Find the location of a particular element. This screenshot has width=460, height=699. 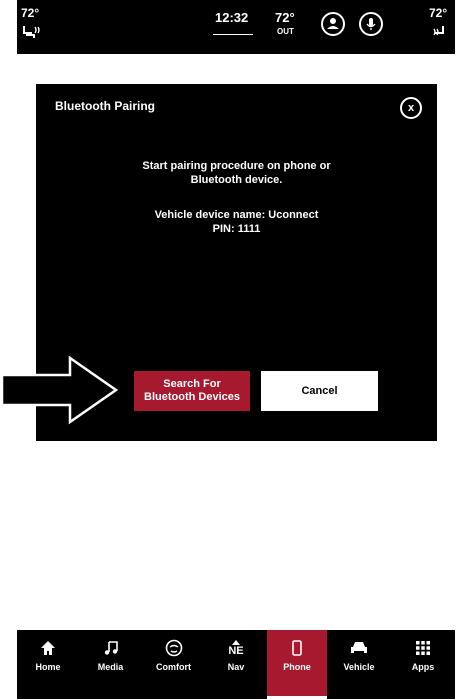

nav-apps: Apps is located at coordinates (423, 664).